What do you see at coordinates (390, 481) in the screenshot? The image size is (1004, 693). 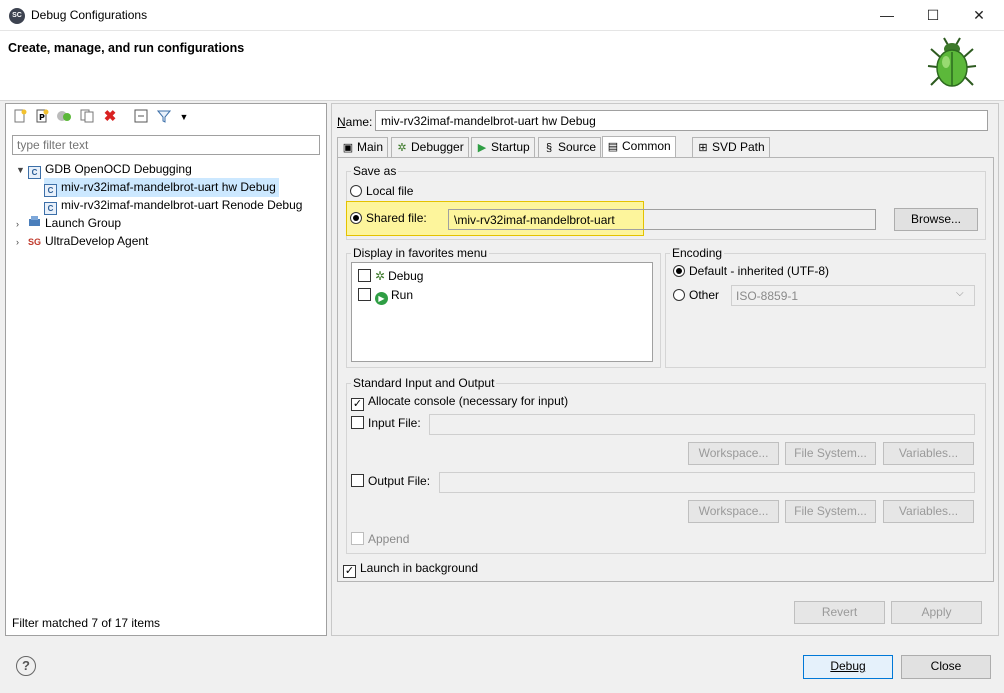 I see `output-file-checkbox: Output File:` at bounding box center [390, 481].